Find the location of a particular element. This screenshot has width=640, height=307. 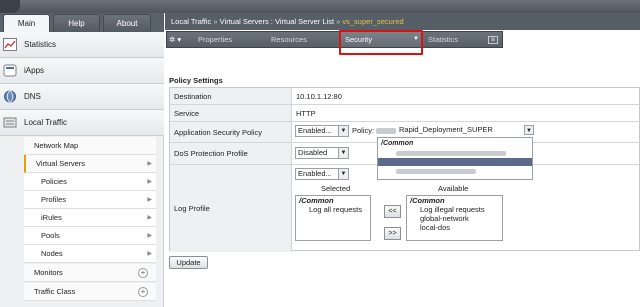

nav-item-label: iRules is located at coordinates (51, 217).